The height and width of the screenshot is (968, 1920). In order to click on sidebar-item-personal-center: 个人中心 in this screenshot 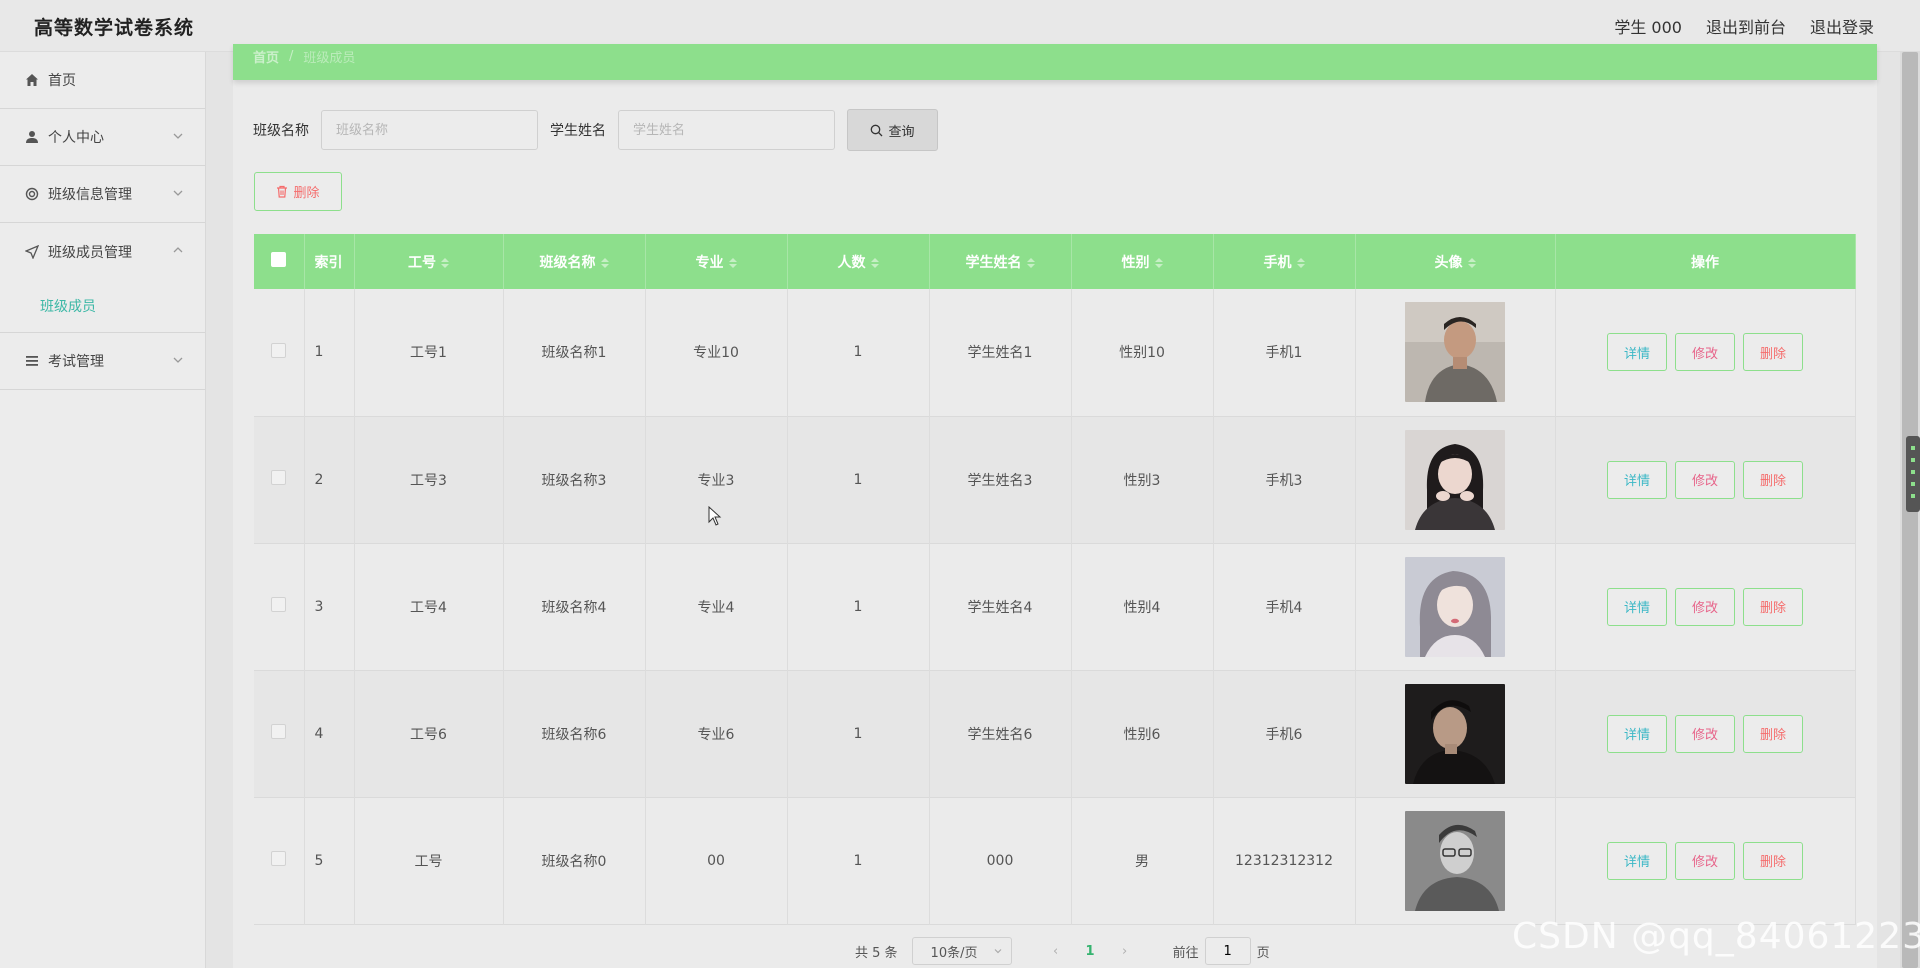, I will do `click(102, 137)`.